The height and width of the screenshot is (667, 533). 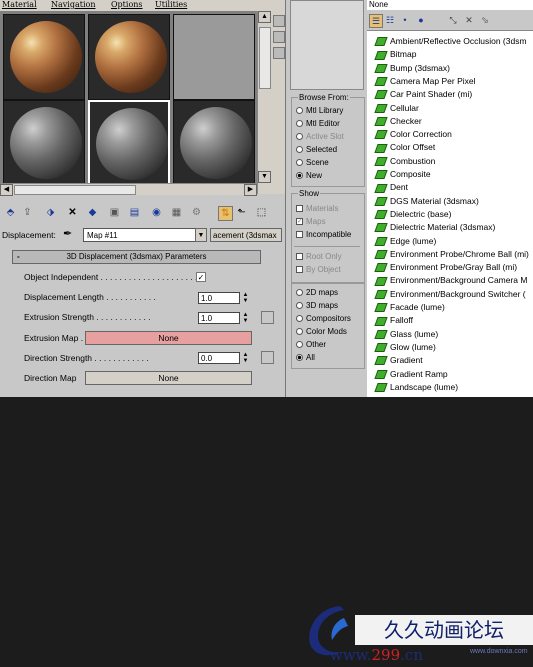 What do you see at coordinates (405, 20) in the screenshot?
I see `view-small-icons-icon: •` at bounding box center [405, 20].